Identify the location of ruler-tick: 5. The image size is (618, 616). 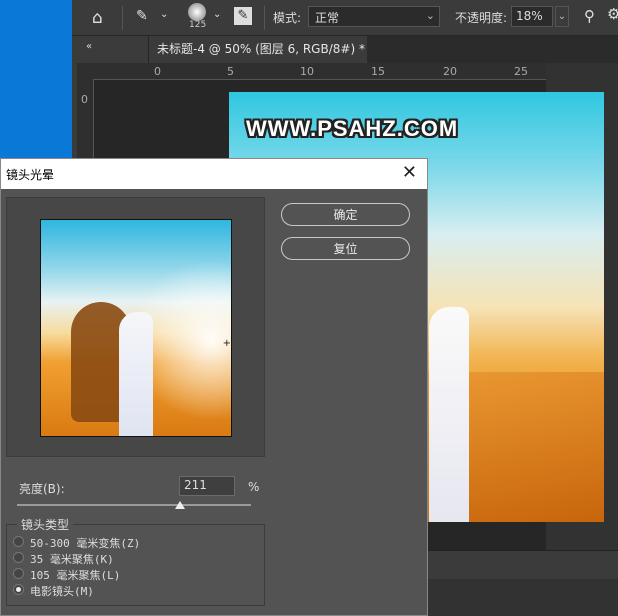
(230, 71).